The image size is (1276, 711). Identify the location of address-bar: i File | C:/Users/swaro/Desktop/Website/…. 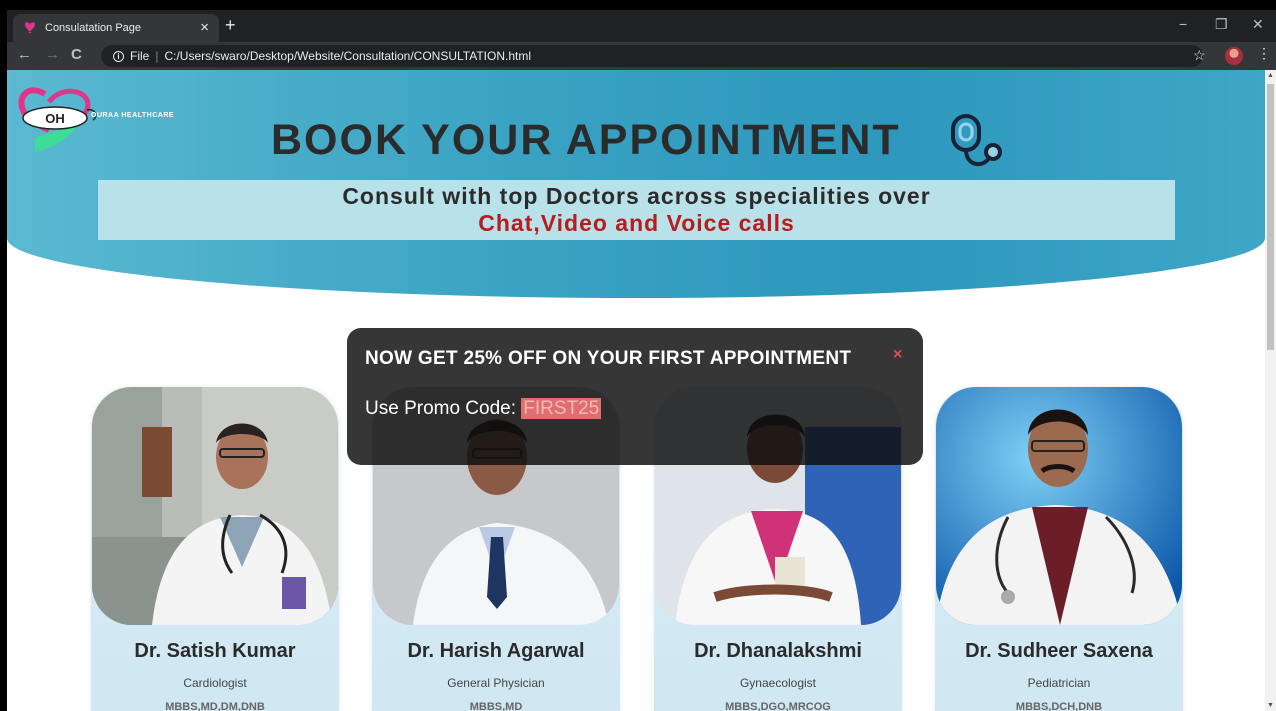
(652, 56).